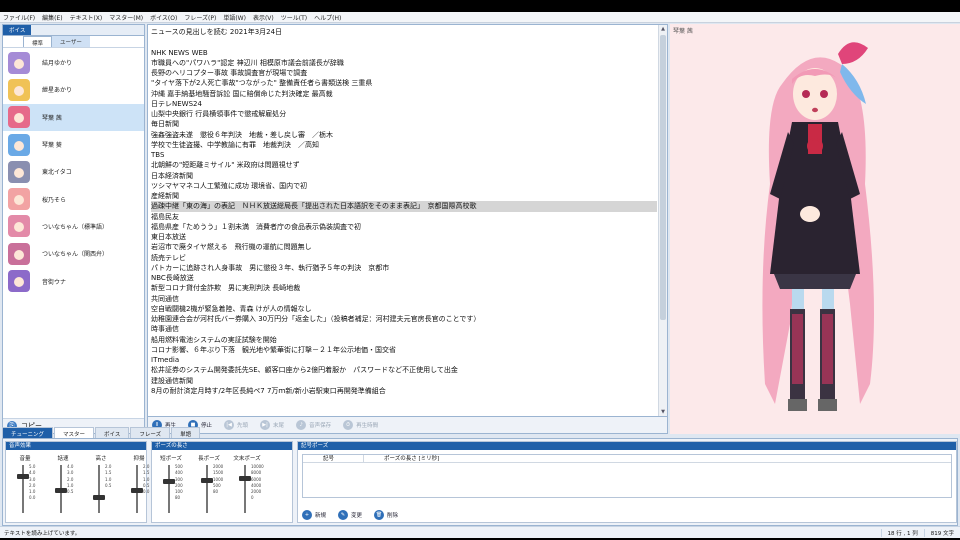 Image resolution: width=960 pixels, height=540 pixels. What do you see at coordinates (108, 485) in the screenshot?
I see `tick-label: 0.5` at bounding box center [108, 485].